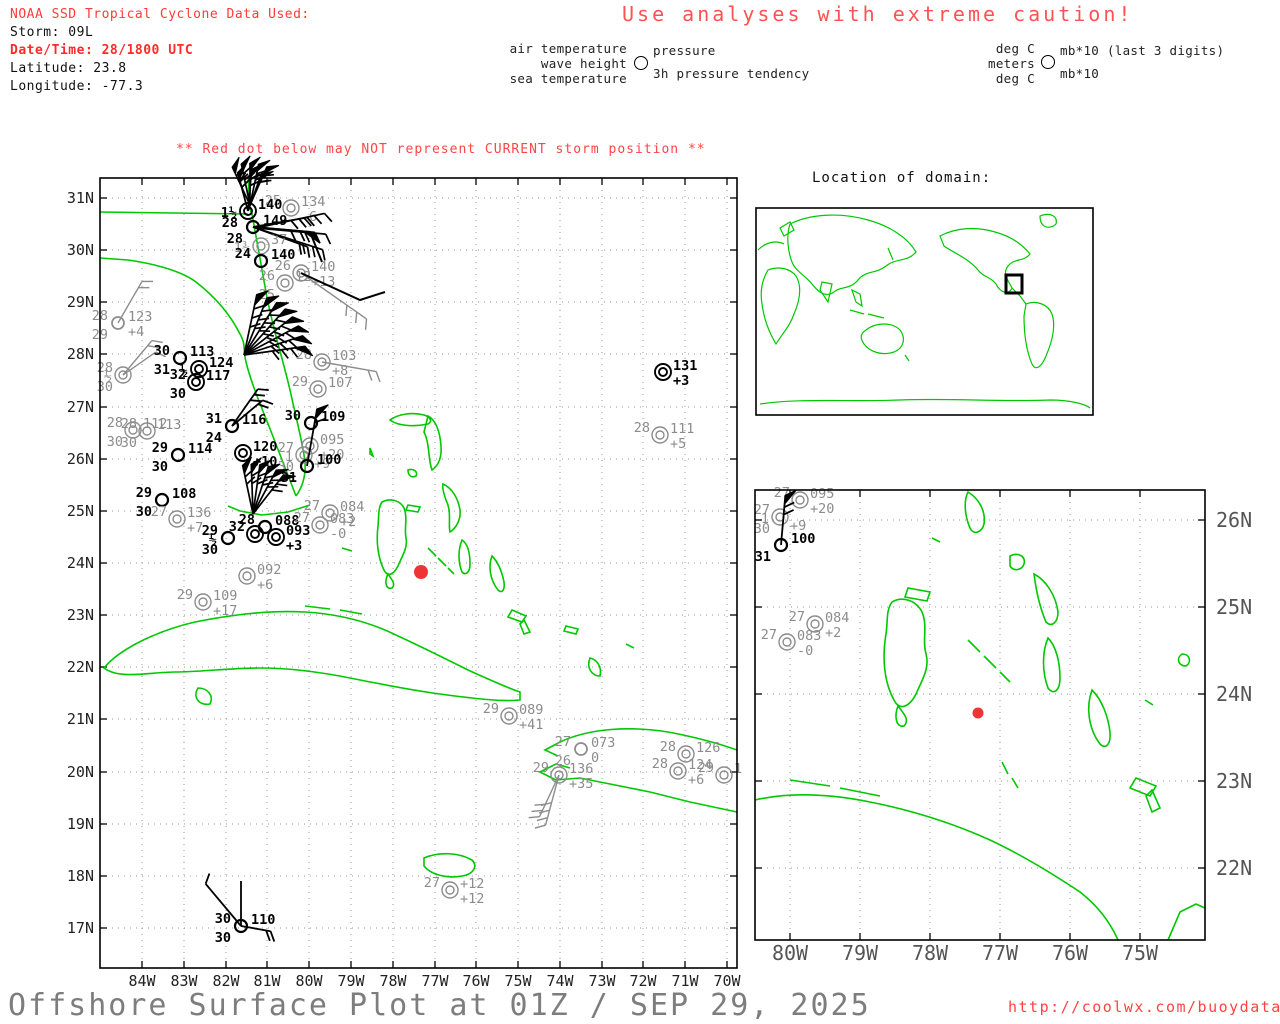  Describe the element at coordinates (214, 419) in the screenshot. I see `station-air-temp: 31` at that location.